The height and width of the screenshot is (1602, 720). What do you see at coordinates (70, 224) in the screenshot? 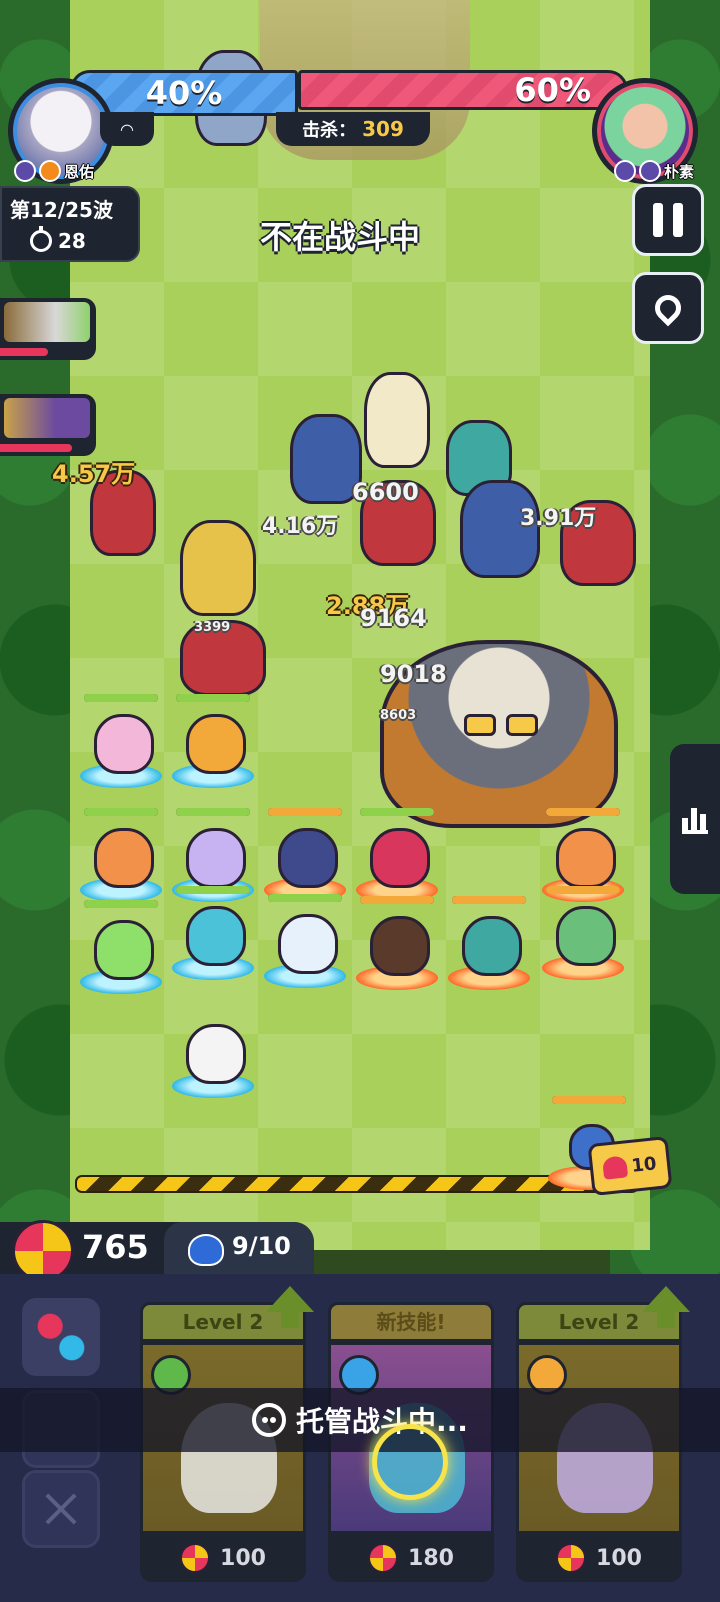
I see `wave-panel: 第12/25波 28` at bounding box center [70, 224].